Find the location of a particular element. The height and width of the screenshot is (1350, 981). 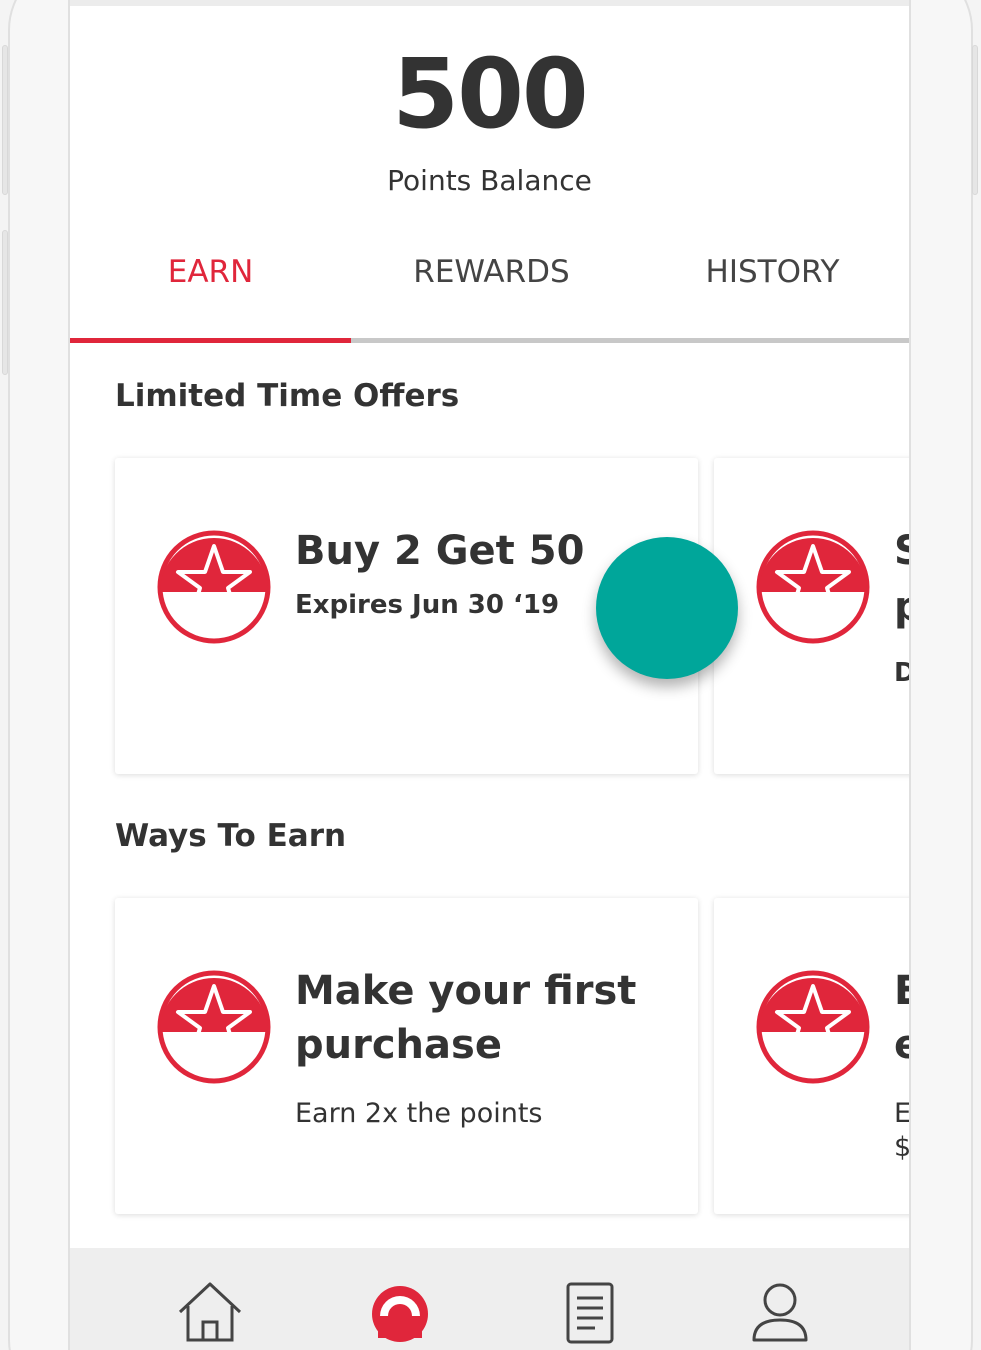

volume-down-button is located at coordinates (5, 302).